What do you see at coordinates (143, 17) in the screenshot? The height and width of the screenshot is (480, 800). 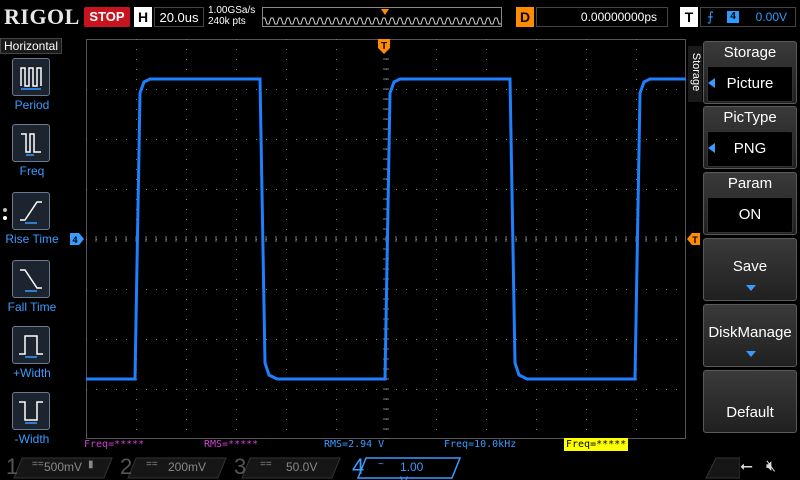 I see `horizontal-indicator: H` at bounding box center [143, 17].